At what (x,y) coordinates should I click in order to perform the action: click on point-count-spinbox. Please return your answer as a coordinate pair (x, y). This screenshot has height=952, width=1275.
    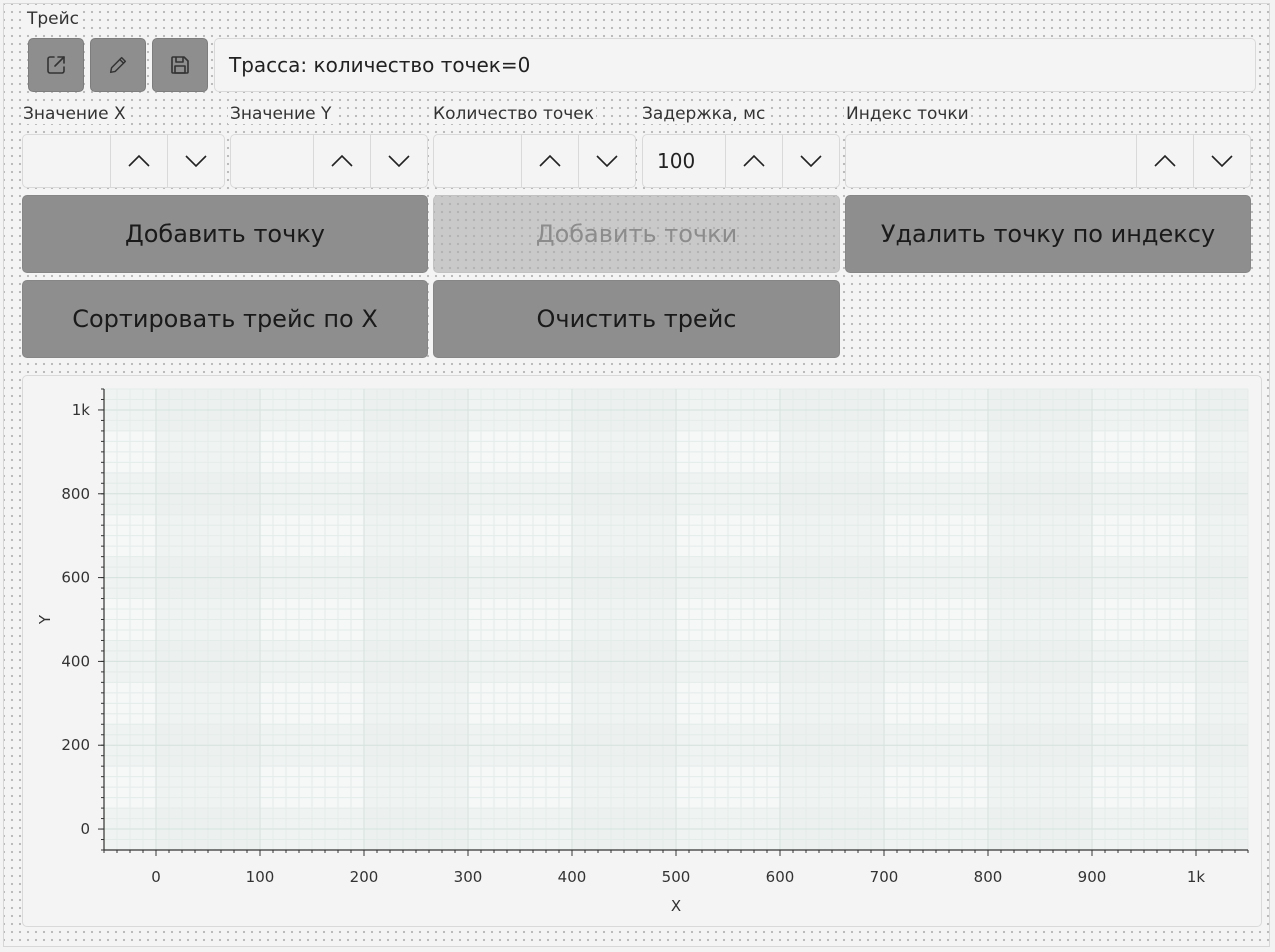
    Looking at the image, I should click on (534, 161).